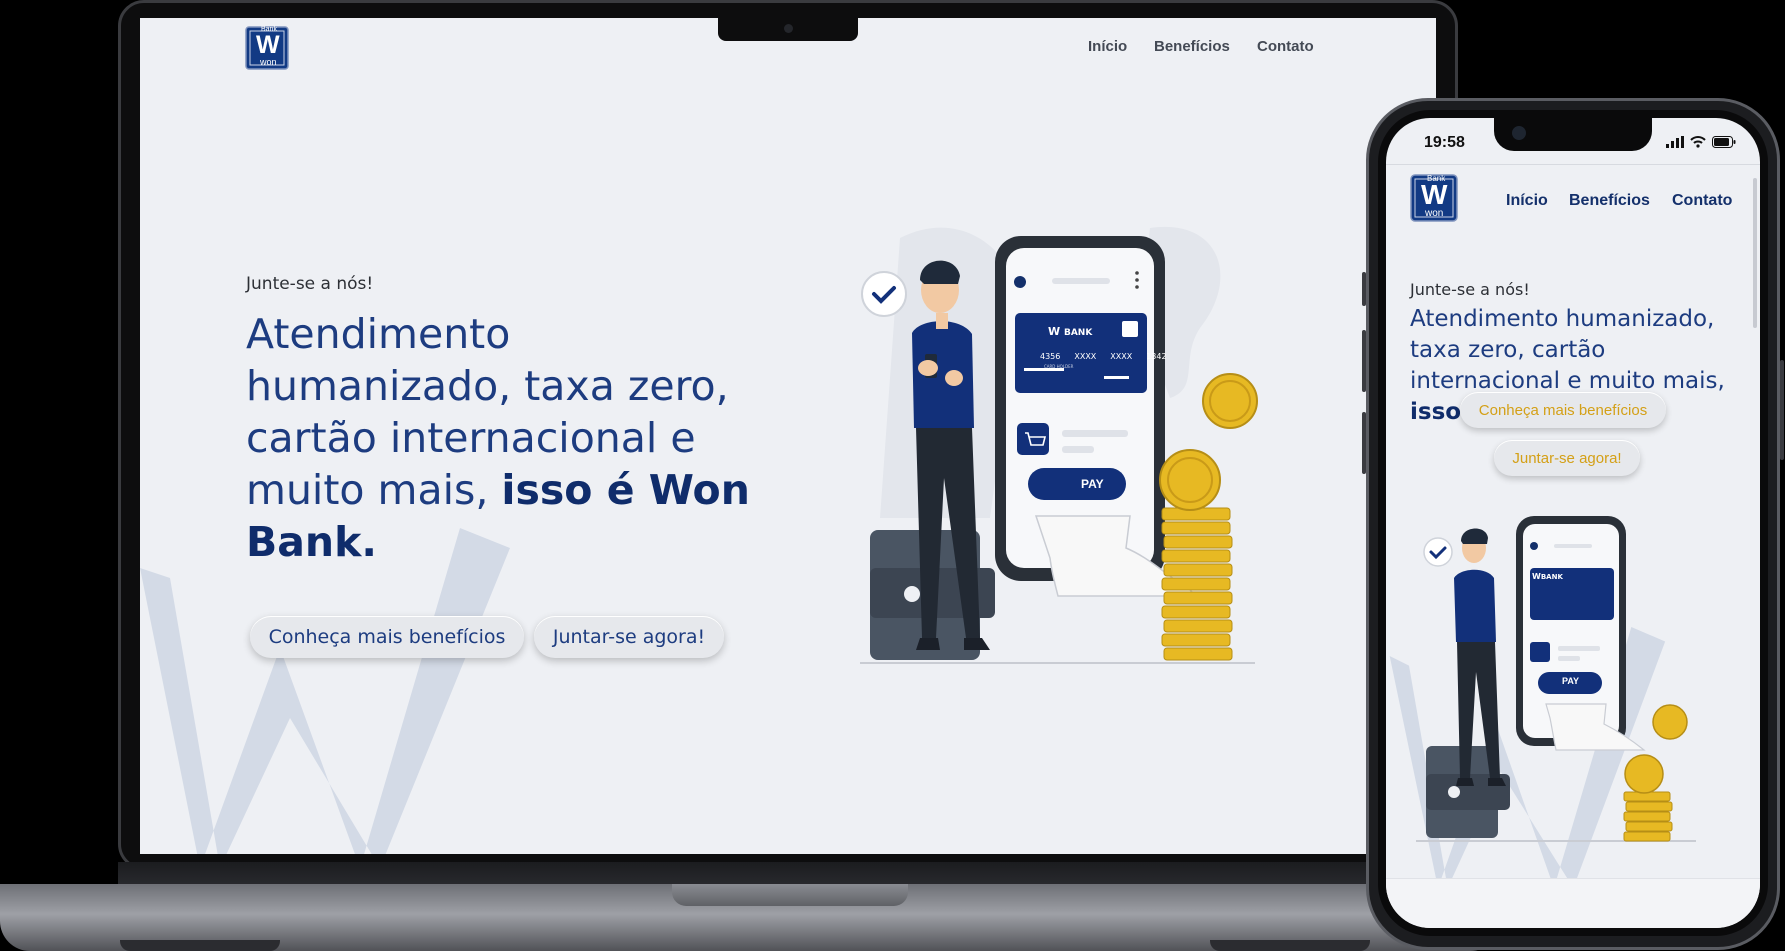 This screenshot has width=1785, height=951. What do you see at coordinates (1103, 356) in the screenshot?
I see `card-number: 4356 XXXX XXXX 1342` at bounding box center [1103, 356].